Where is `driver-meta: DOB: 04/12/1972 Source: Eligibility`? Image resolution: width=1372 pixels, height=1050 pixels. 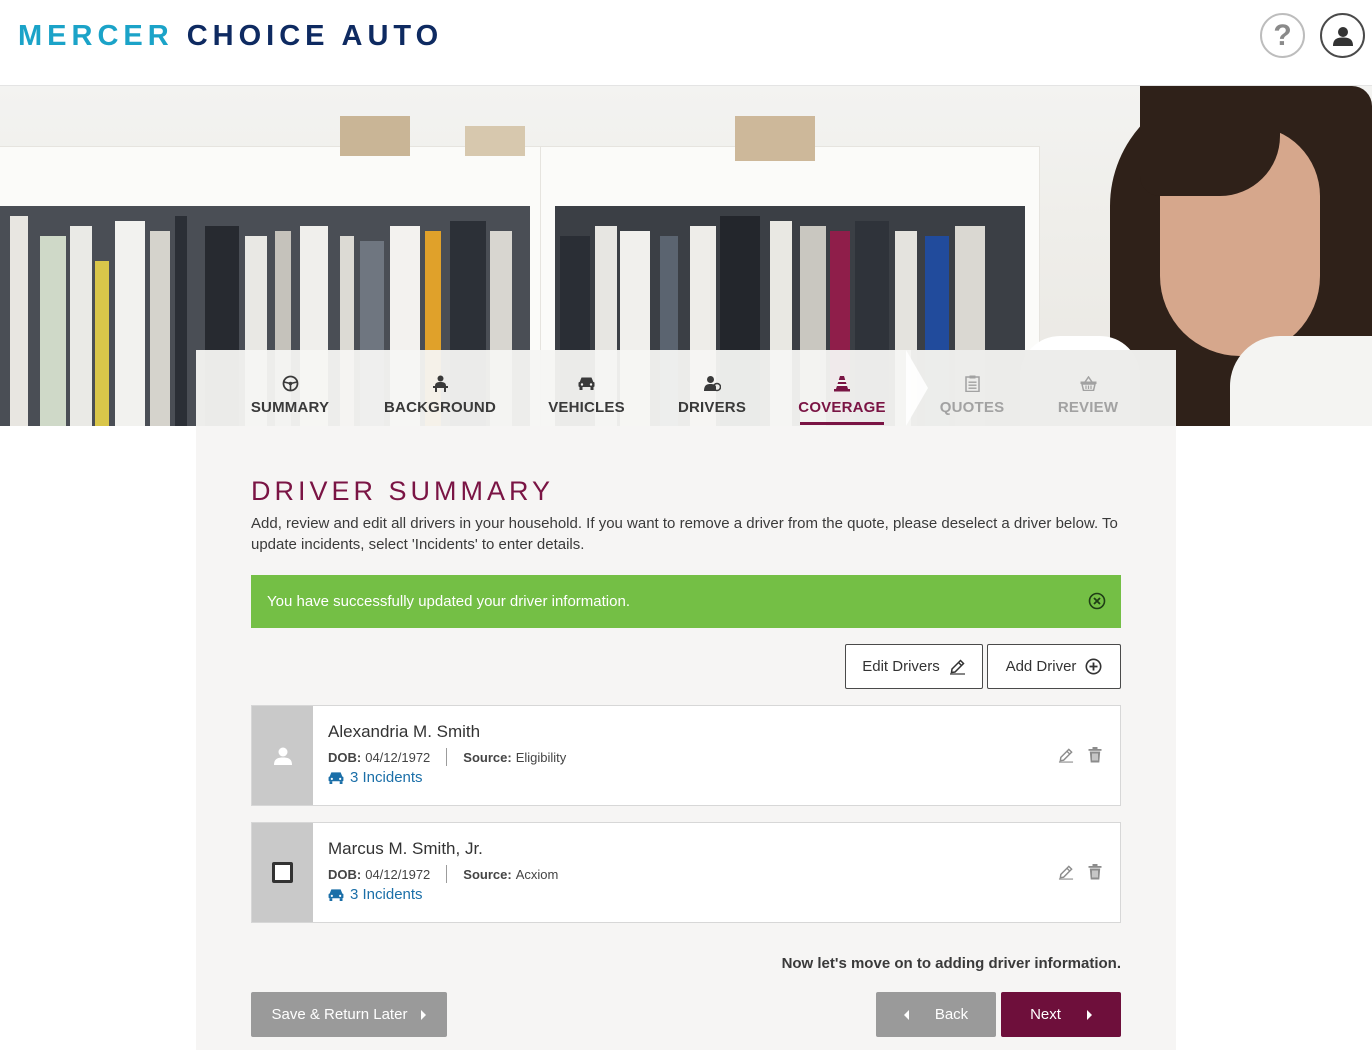
driver-meta: DOB: 04/12/1972 Source: Eligibility is located at coordinates (447, 757).